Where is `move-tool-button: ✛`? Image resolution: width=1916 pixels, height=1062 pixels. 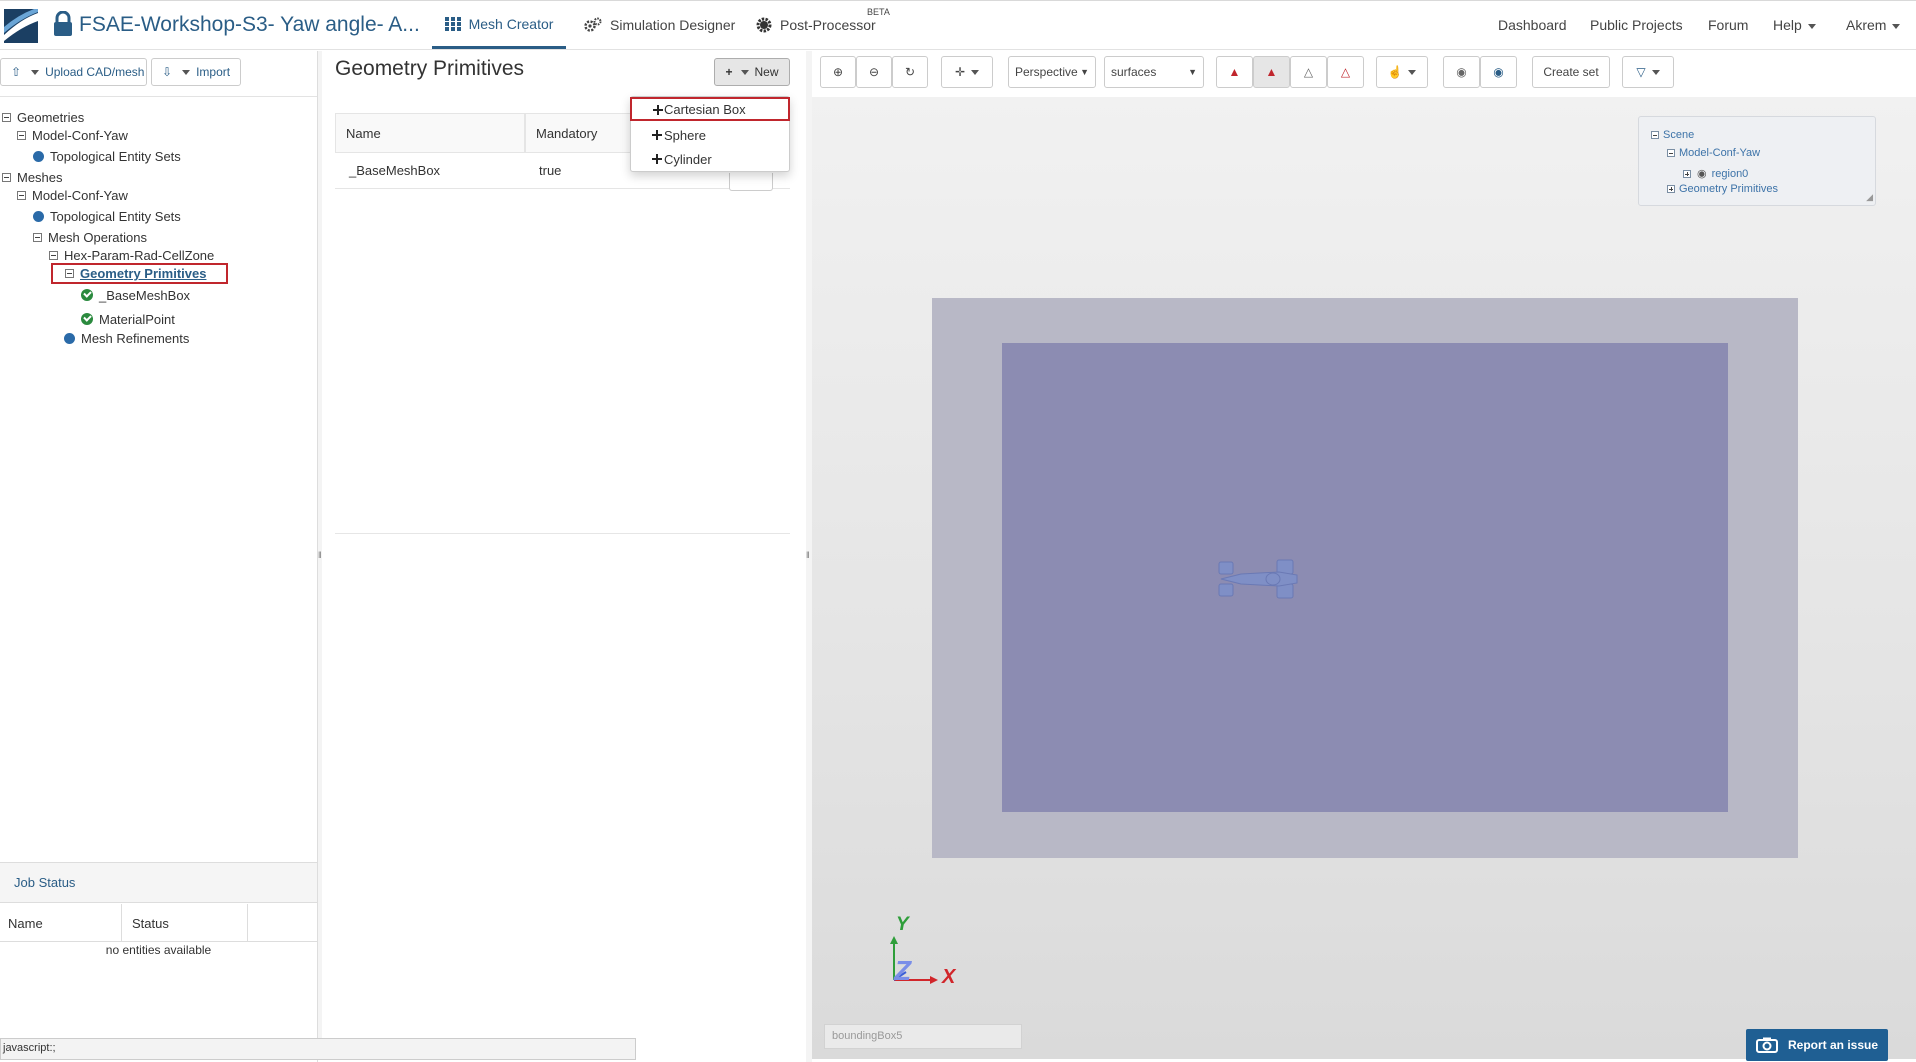
move-tool-button: ✛ is located at coordinates (967, 72).